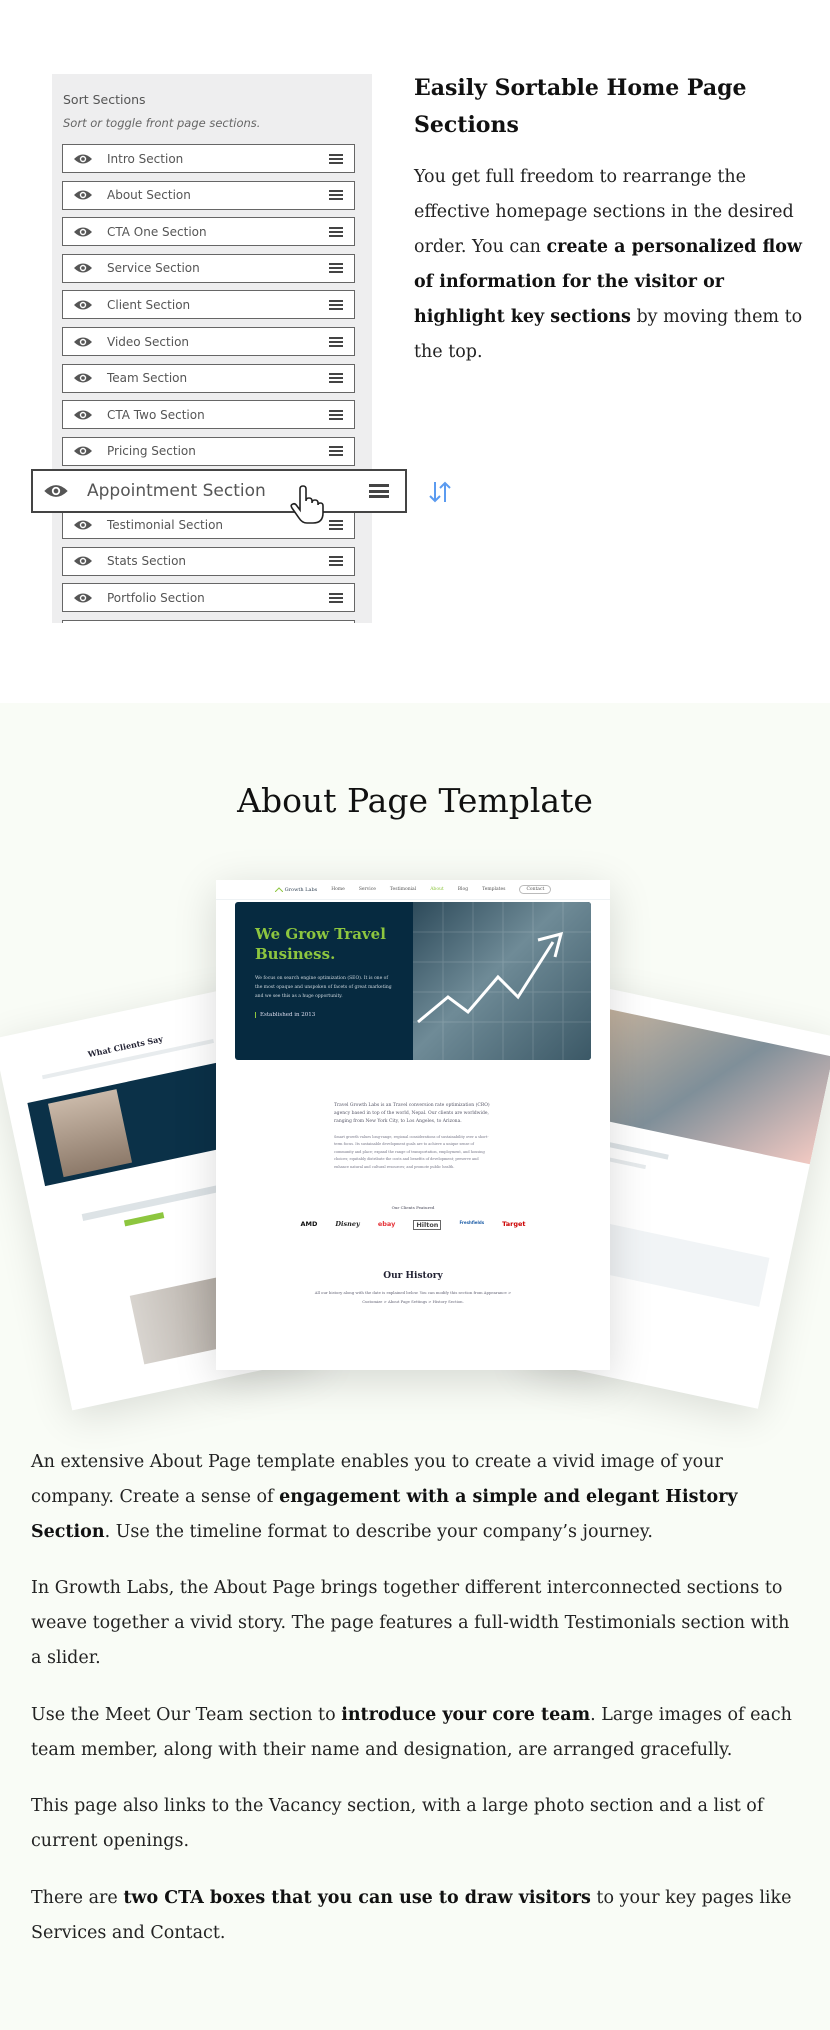  Describe the element at coordinates (367, 889) in the screenshot. I see `preview-nav-item: Service` at that location.